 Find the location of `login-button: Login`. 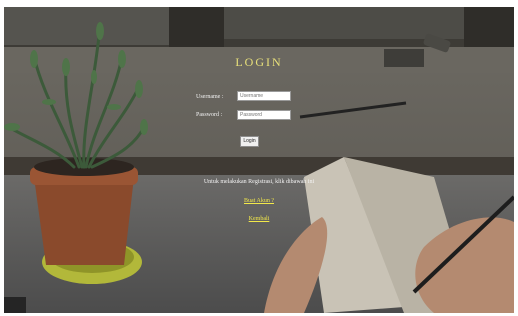

login-button: Login is located at coordinates (249, 141).